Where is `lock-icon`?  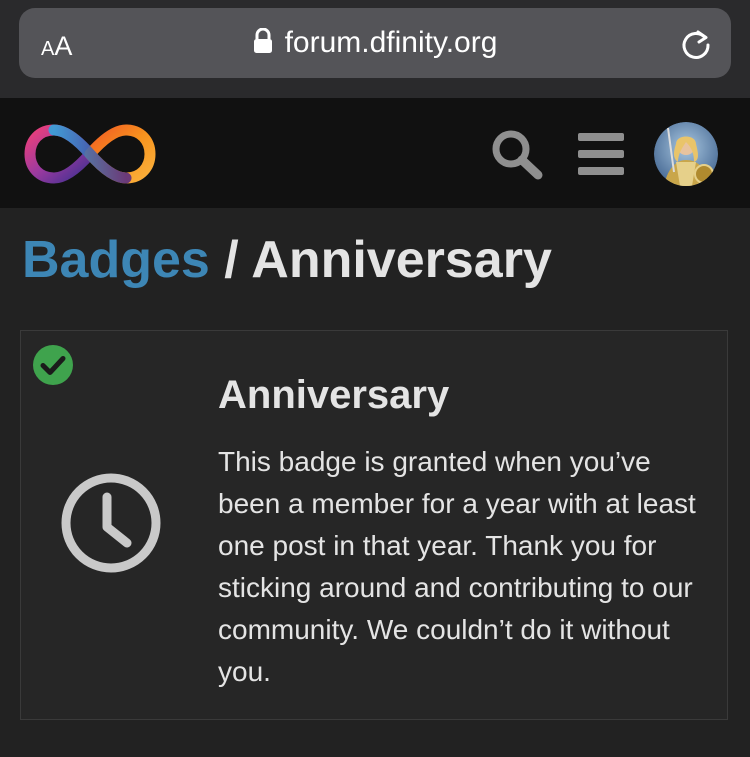 lock-icon is located at coordinates (263, 44).